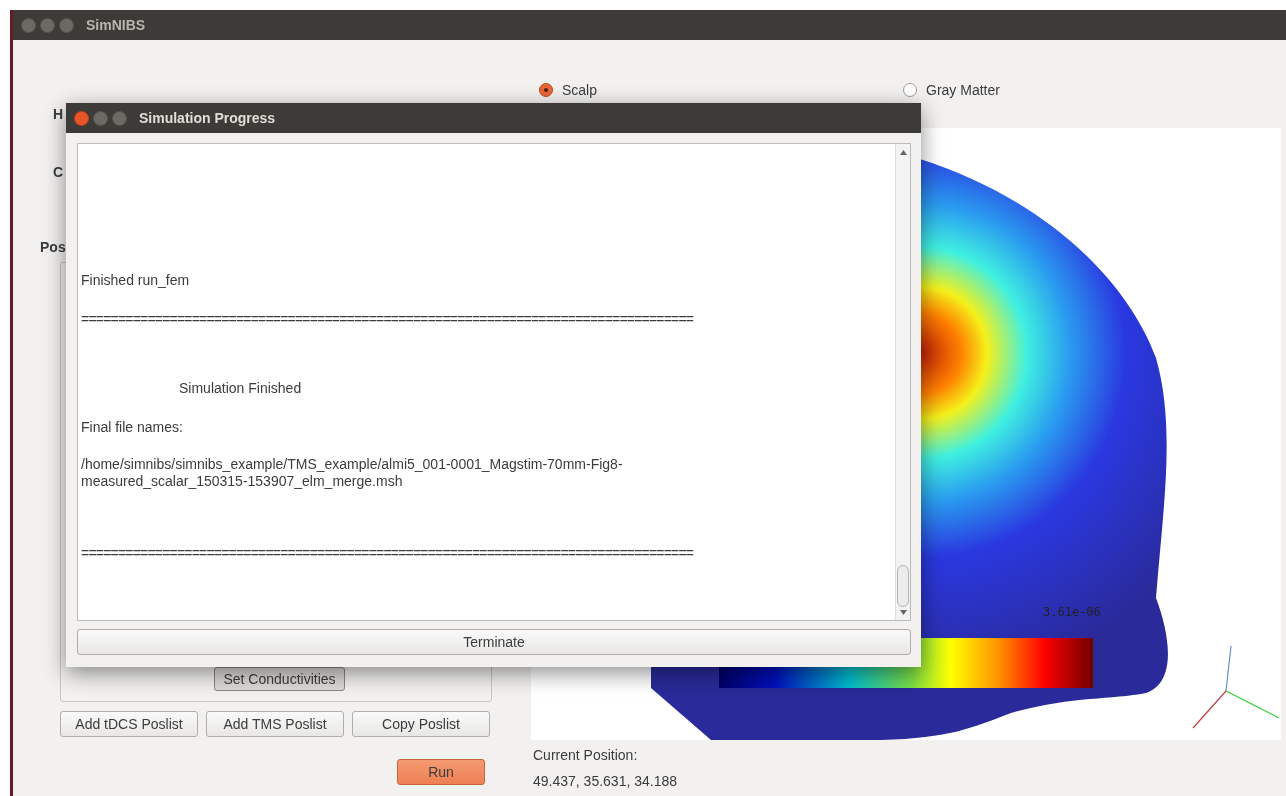 The width and height of the screenshot is (1286, 796). What do you see at coordinates (279, 679) in the screenshot?
I see `set-conductivities-button: Set Conductivities` at bounding box center [279, 679].